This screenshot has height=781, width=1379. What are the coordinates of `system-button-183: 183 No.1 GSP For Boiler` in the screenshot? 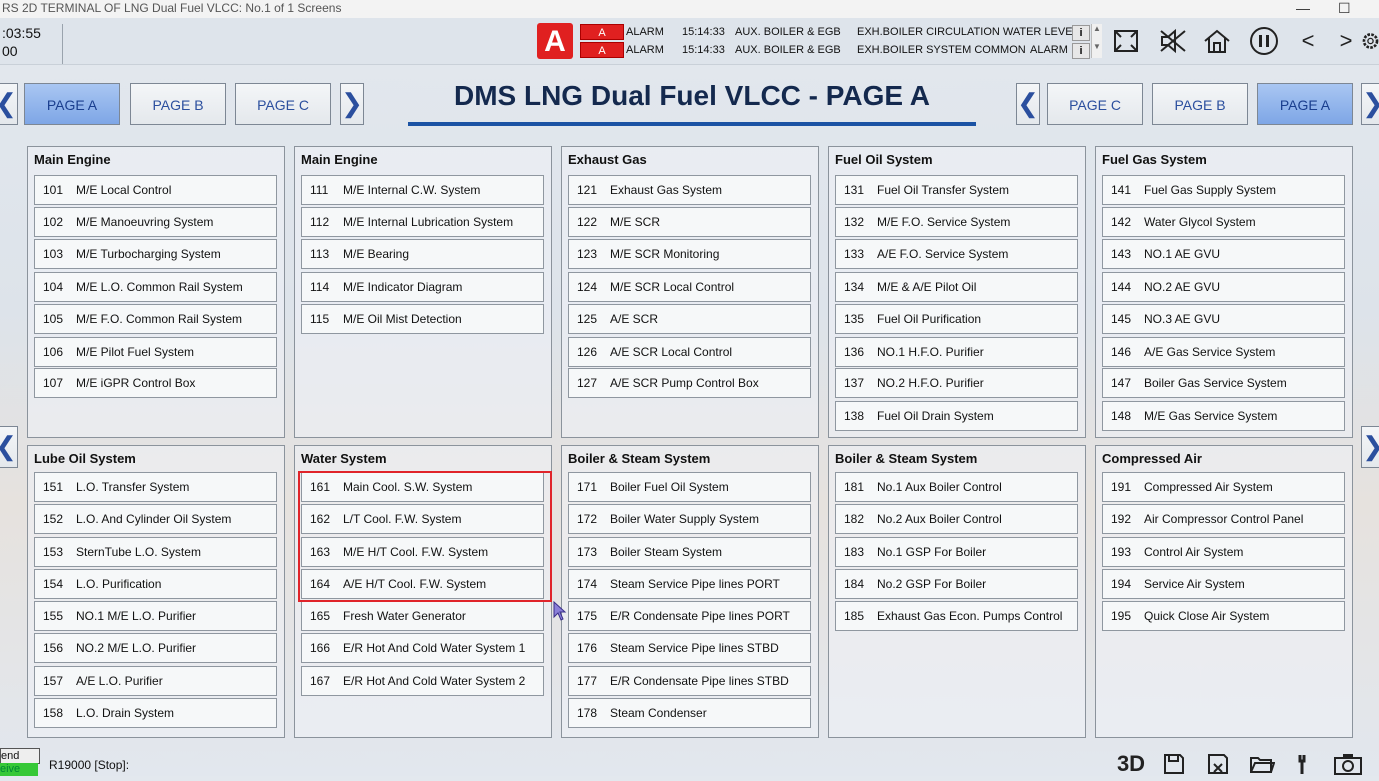 It's located at (956, 552).